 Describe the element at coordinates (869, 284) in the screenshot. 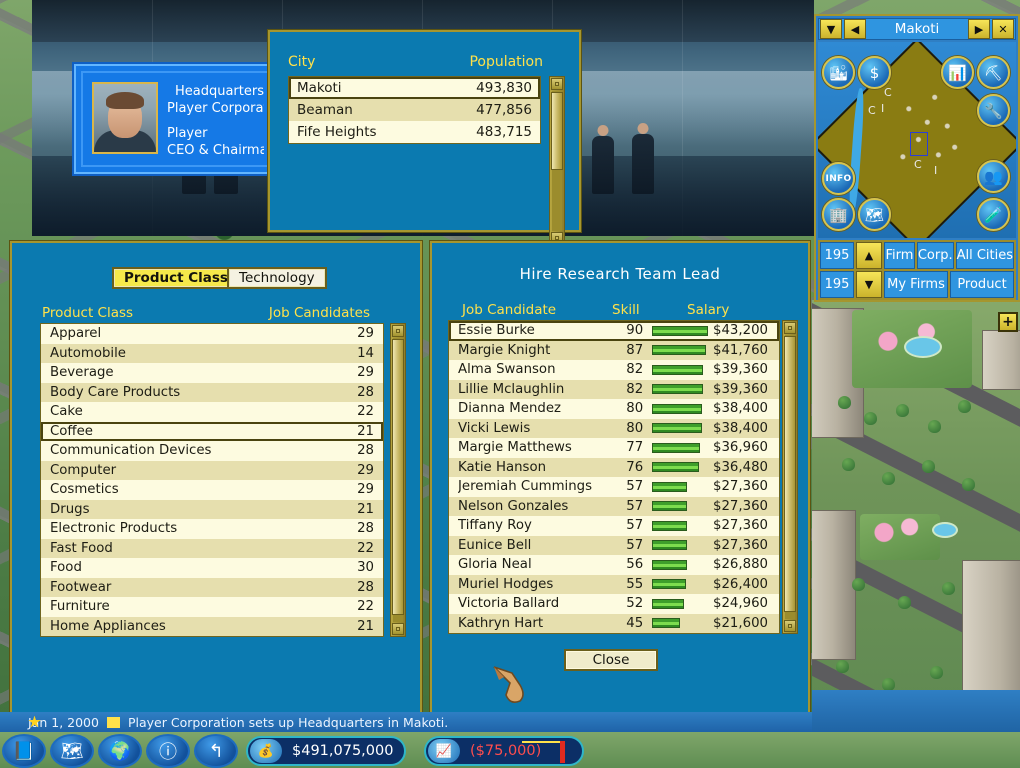

I see `minimap-arrow-button: ▼` at that location.